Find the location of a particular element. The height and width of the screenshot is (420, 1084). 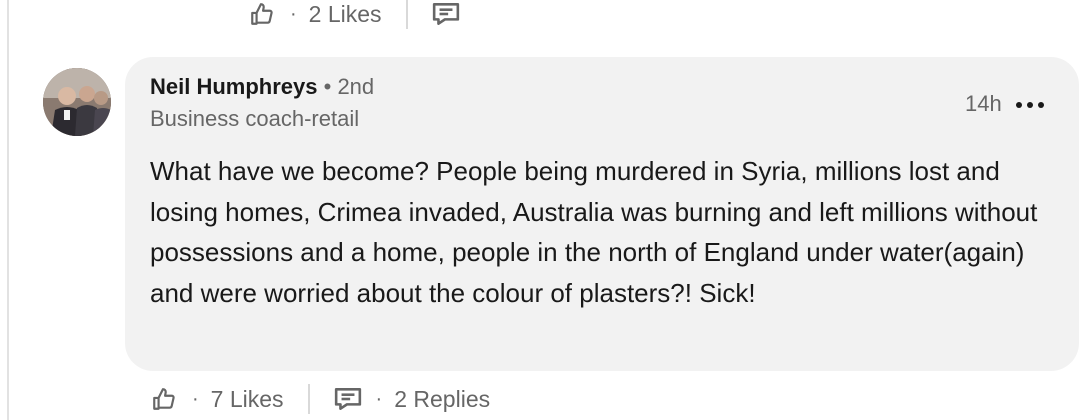

likes-count-link: 7 Likes is located at coordinates (247, 399).